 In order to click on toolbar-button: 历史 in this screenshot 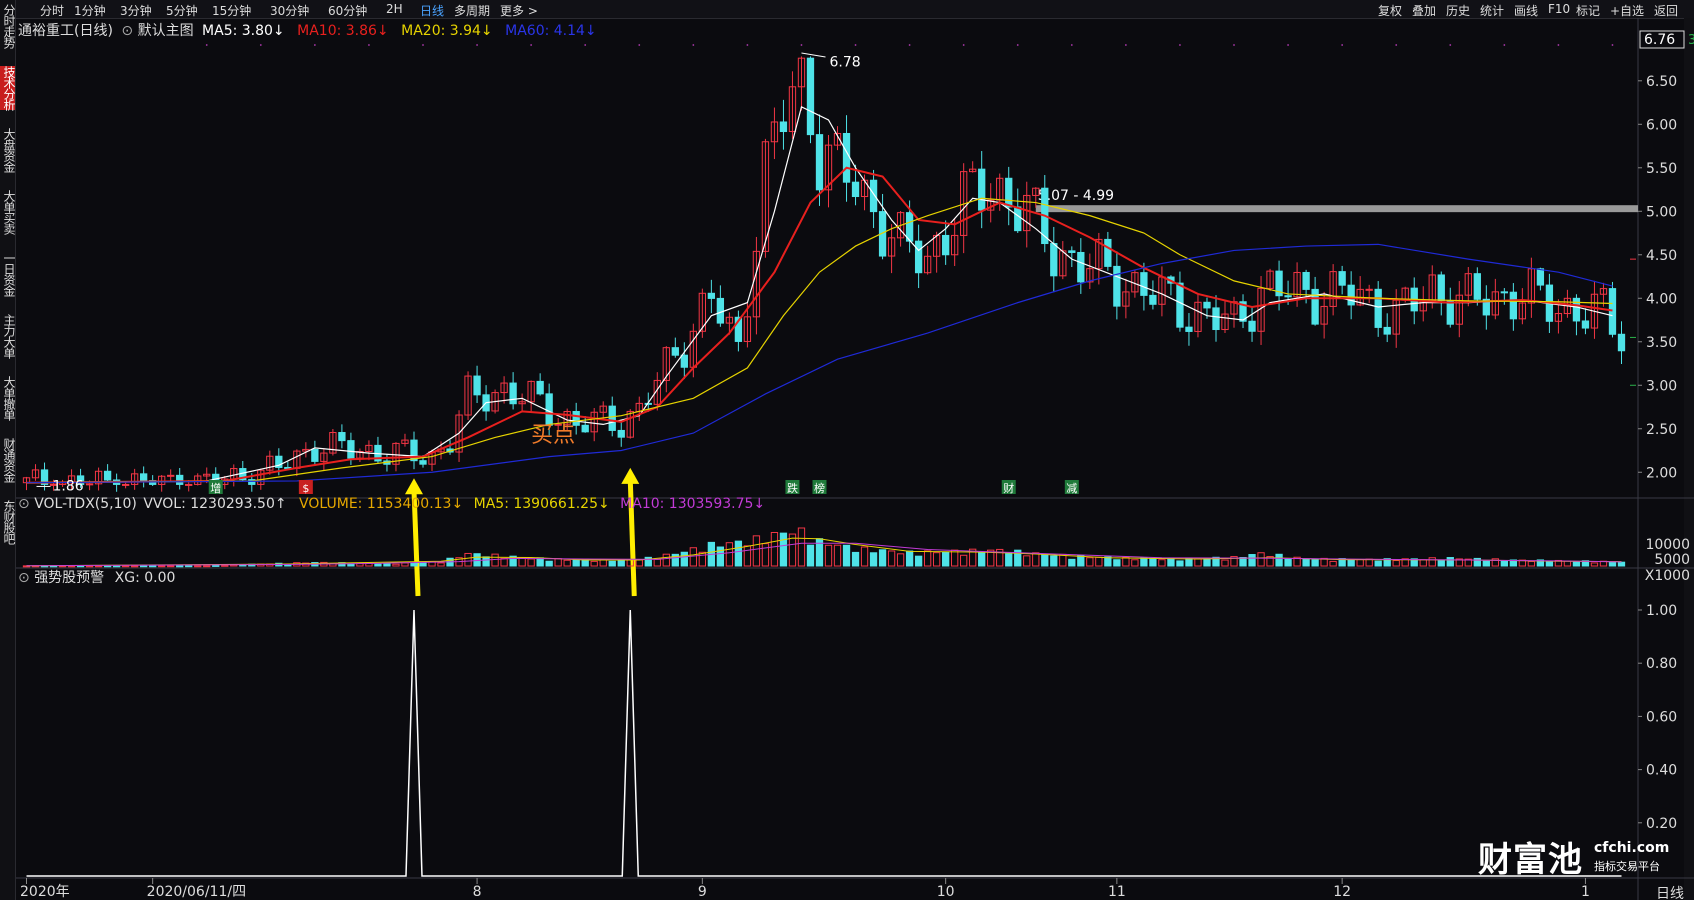, I will do `click(1458, 10)`.